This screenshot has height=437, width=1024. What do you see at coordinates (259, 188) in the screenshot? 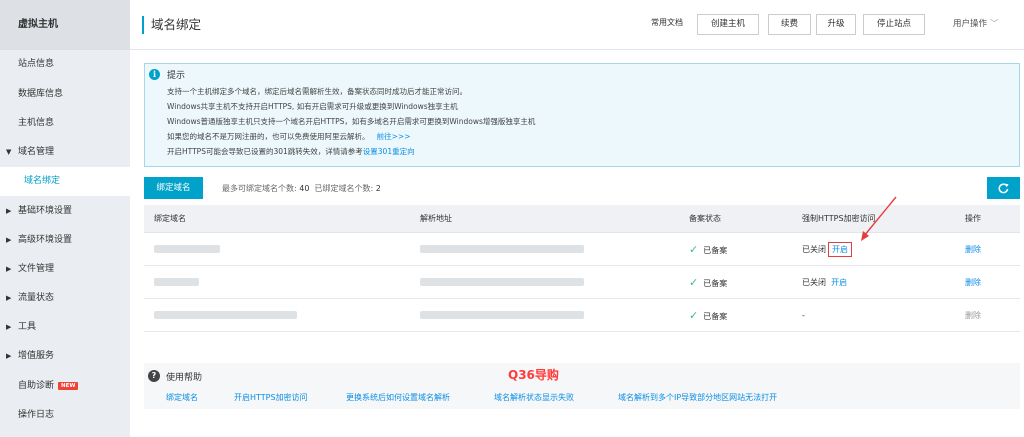
I see `max-domains-label: 最多可绑定域名个数:` at bounding box center [259, 188].